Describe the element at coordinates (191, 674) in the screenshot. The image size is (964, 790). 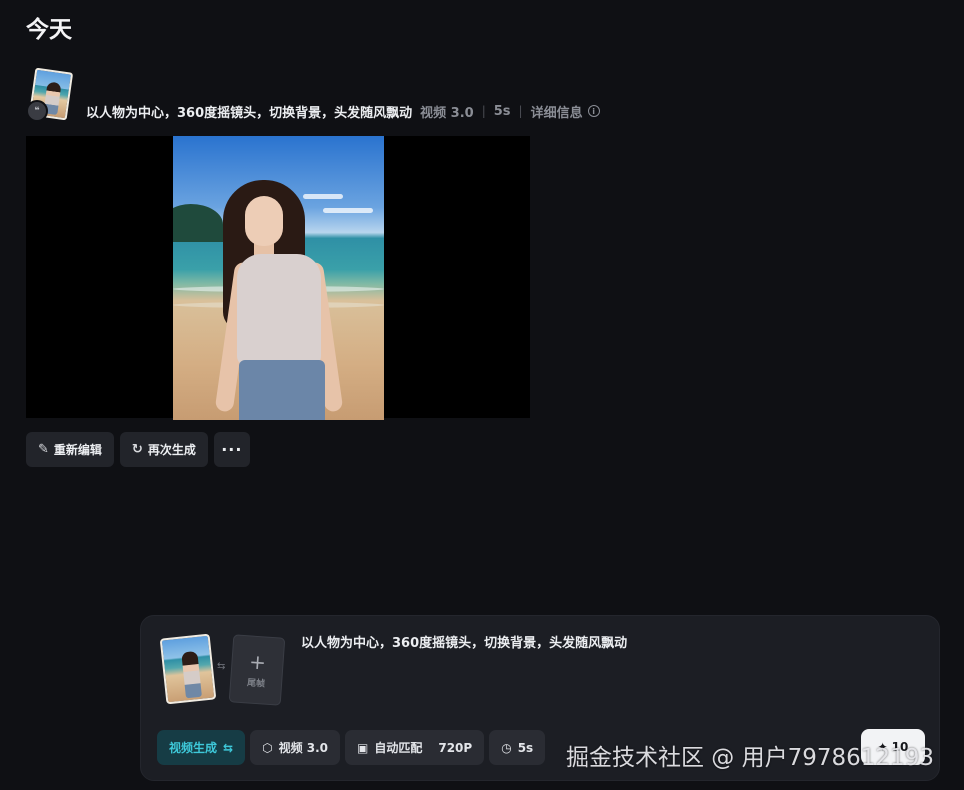
I see `thumbnail-figure` at that location.